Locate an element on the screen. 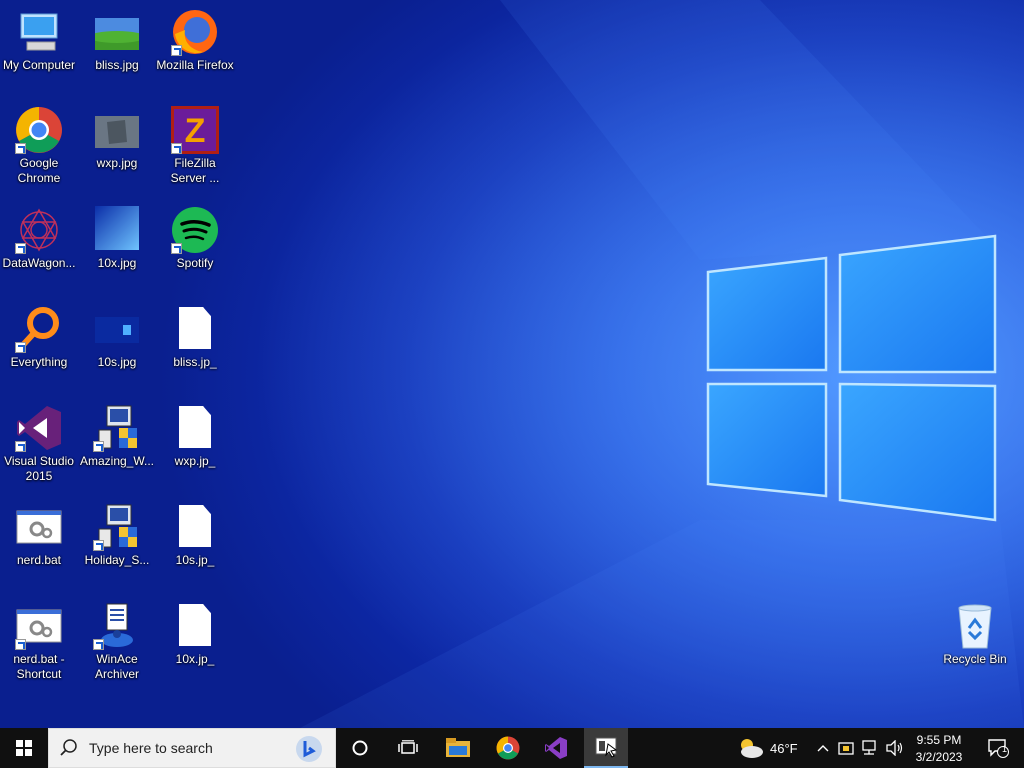 The image size is (1024, 768). desktop-icon-visual-studio: Visual Studio 2015 is located at coordinates (39, 444).